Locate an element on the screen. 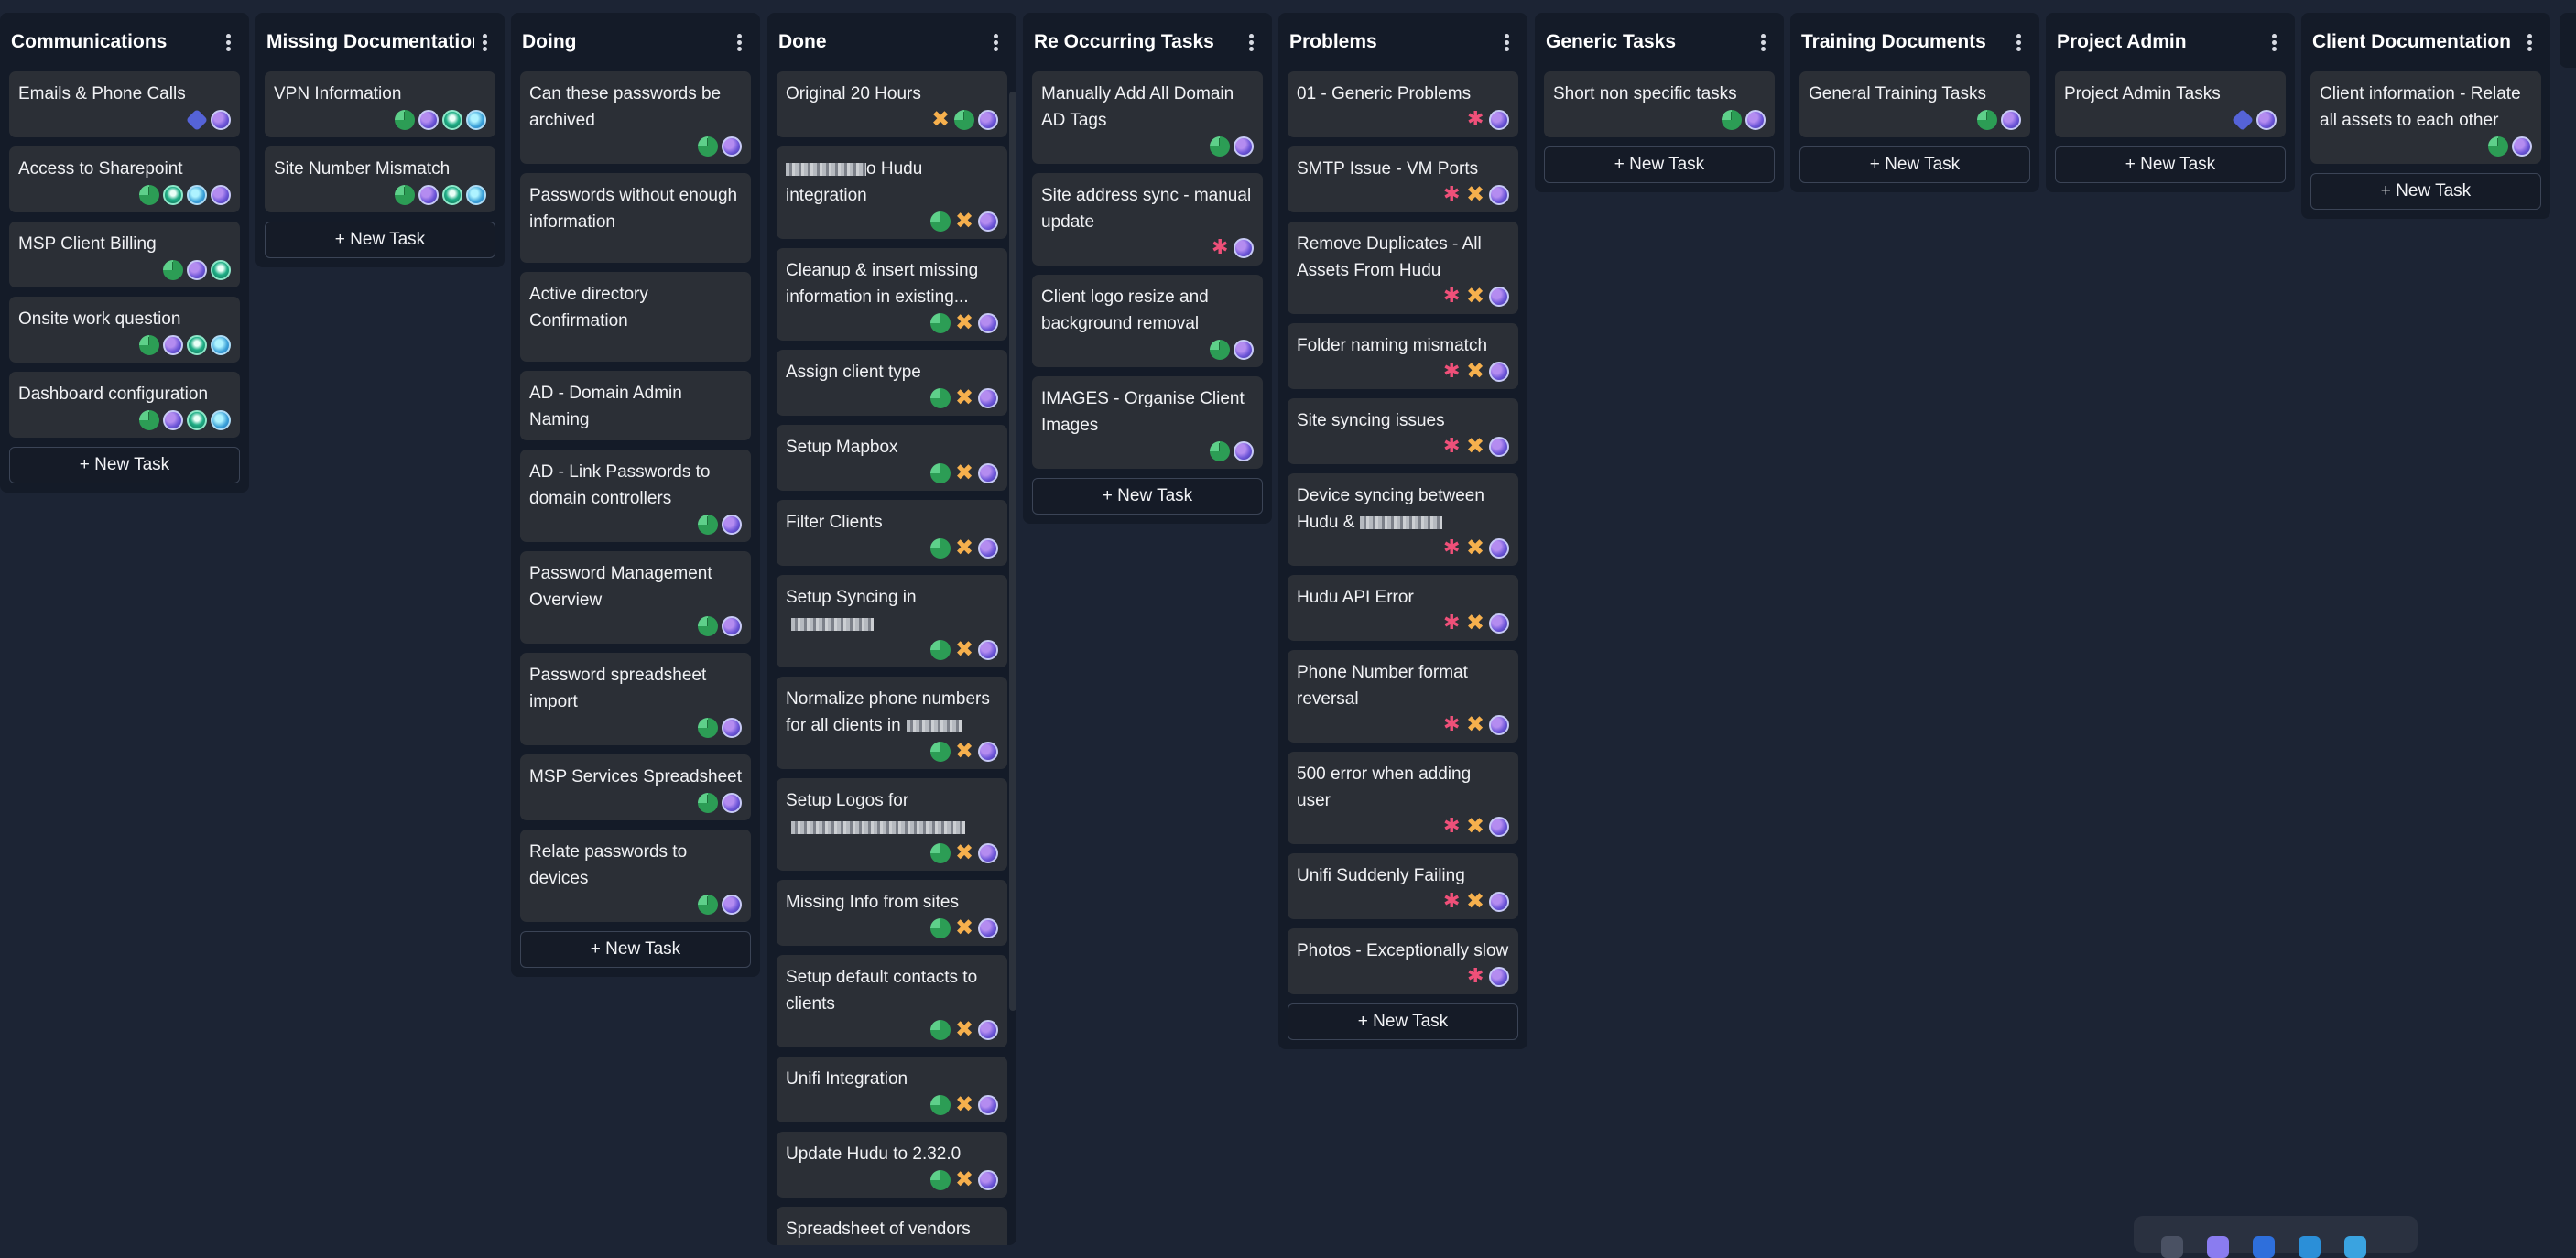 The height and width of the screenshot is (1258, 2576). task-card: Unifi Suddenly Failing is located at coordinates (1403, 886).